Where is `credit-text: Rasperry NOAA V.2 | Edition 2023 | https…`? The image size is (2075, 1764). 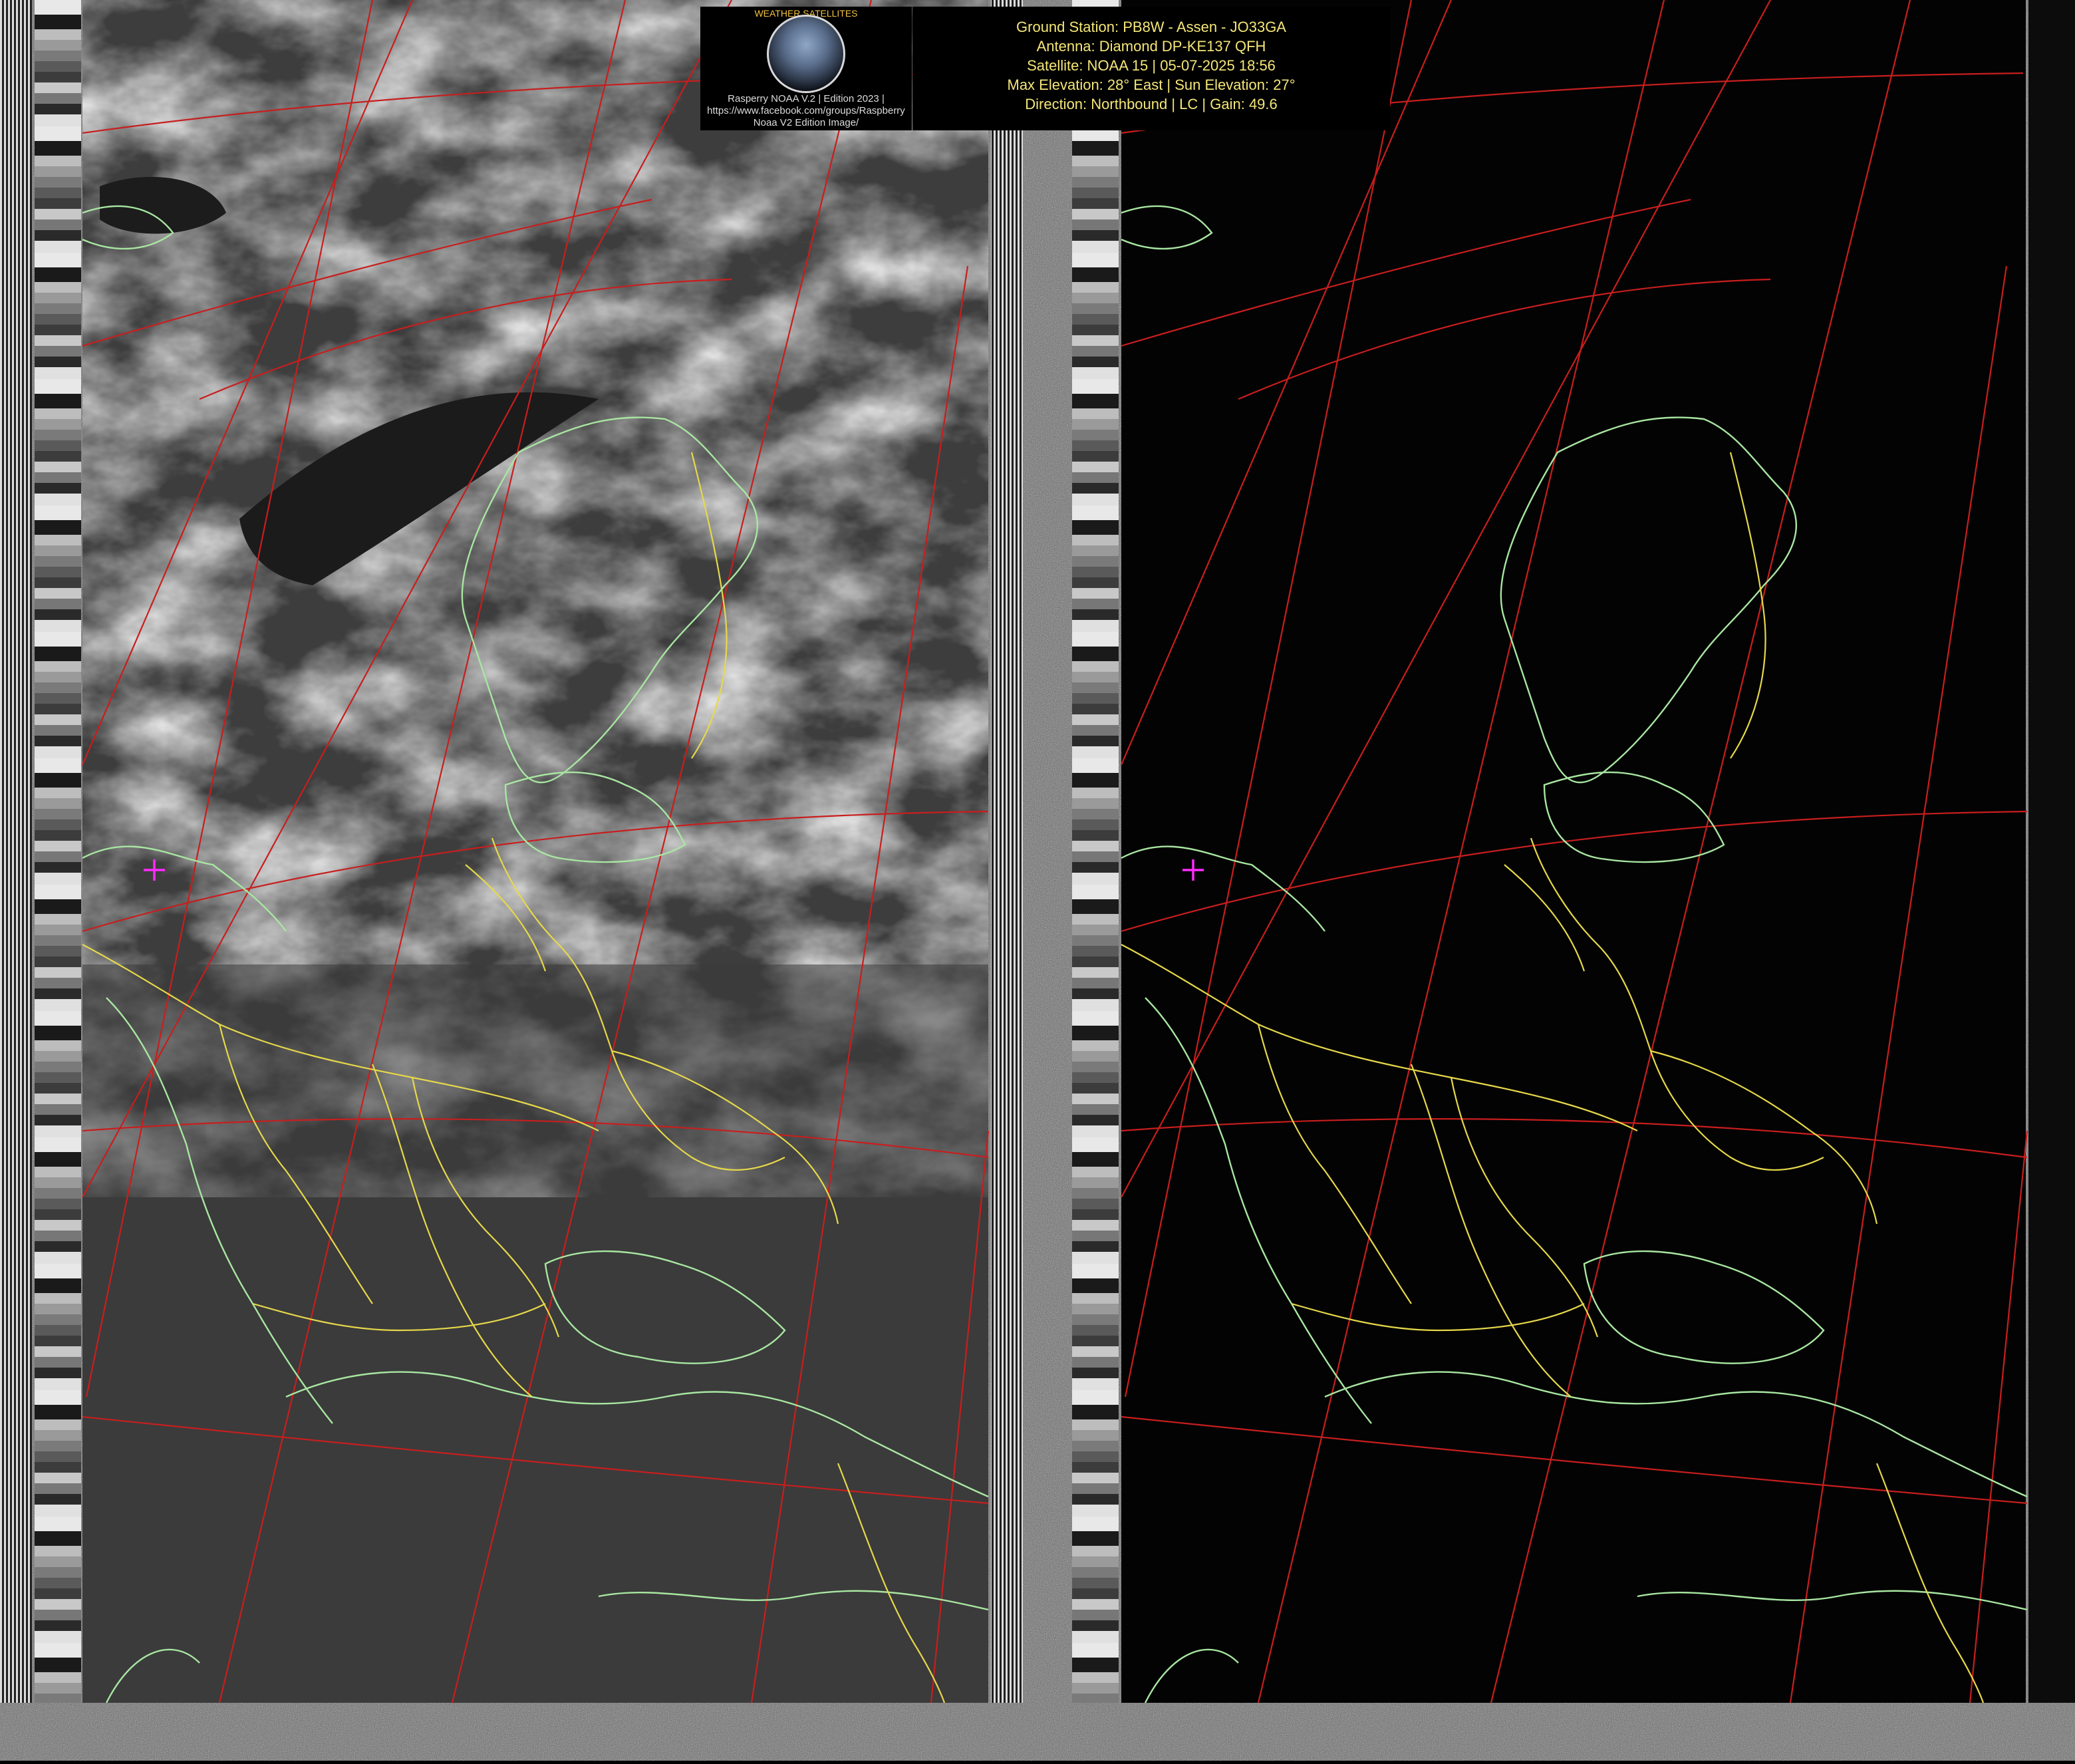
credit-text: Rasperry NOAA V.2 | Edition 2023 | https… is located at coordinates (806, 111).